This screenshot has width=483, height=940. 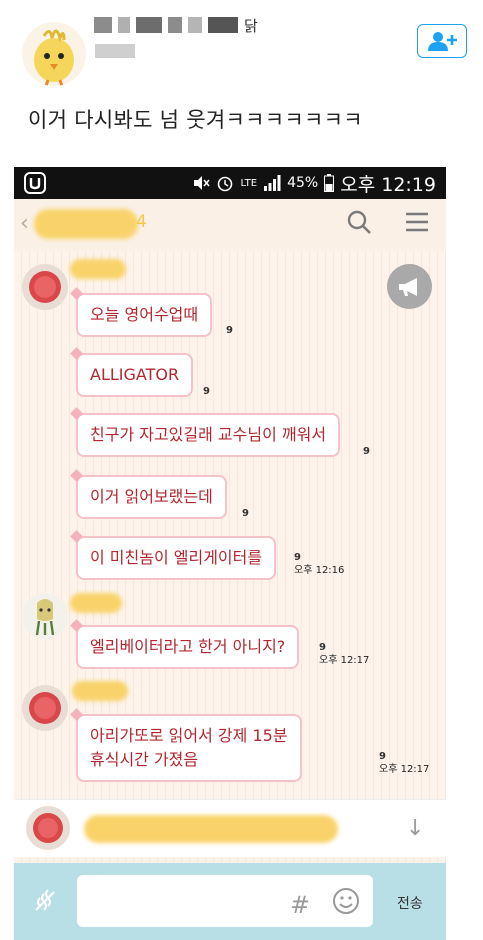 I want to click on member-count: 4, so click(x=141, y=222).